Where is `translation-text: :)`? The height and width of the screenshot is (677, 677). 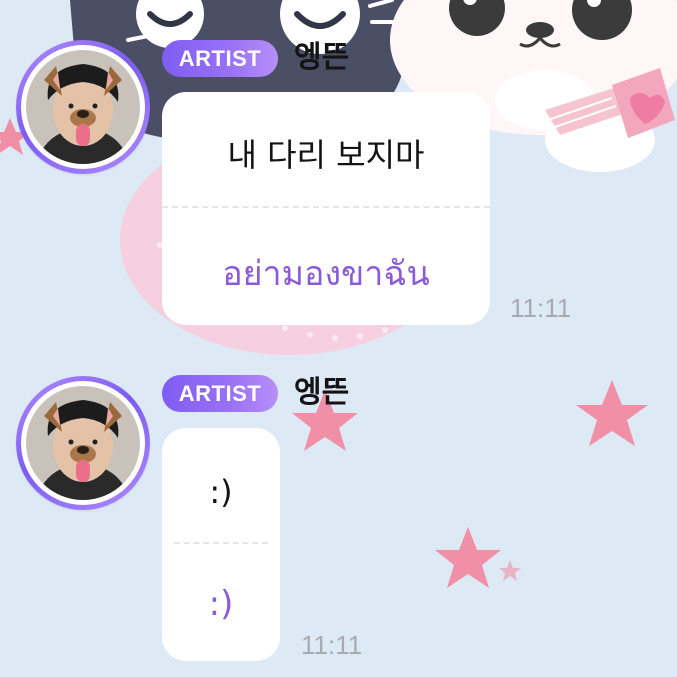 translation-text: :) is located at coordinates (221, 604).